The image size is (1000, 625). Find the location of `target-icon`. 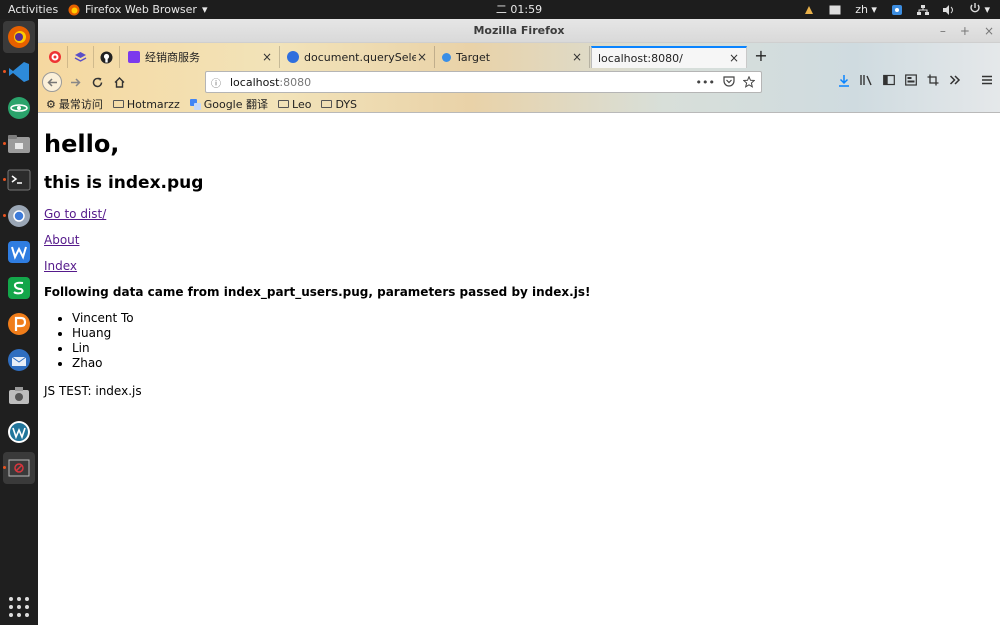

target-icon is located at coordinates (54, 57).